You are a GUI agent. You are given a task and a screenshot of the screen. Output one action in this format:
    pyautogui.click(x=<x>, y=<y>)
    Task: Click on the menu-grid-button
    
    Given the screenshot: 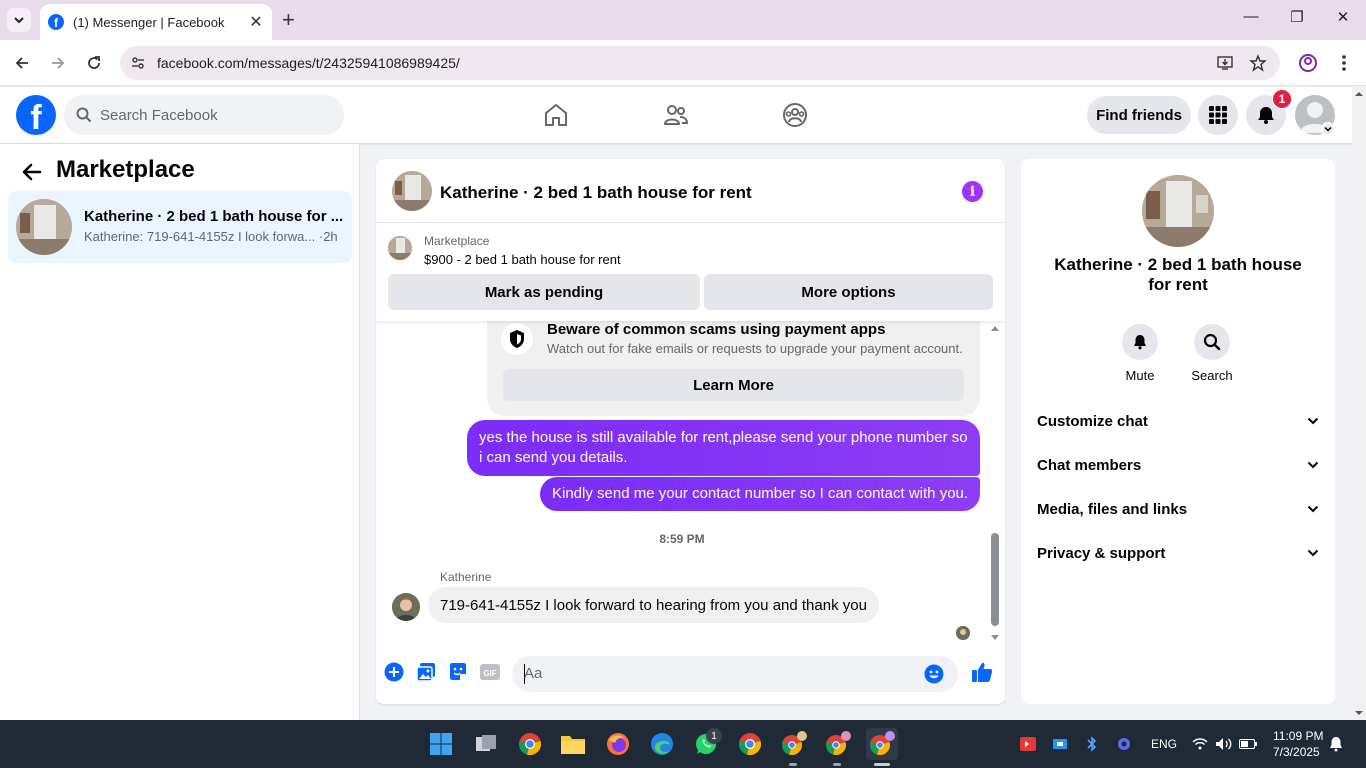 What is the action you would take?
    pyautogui.click(x=1218, y=115)
    